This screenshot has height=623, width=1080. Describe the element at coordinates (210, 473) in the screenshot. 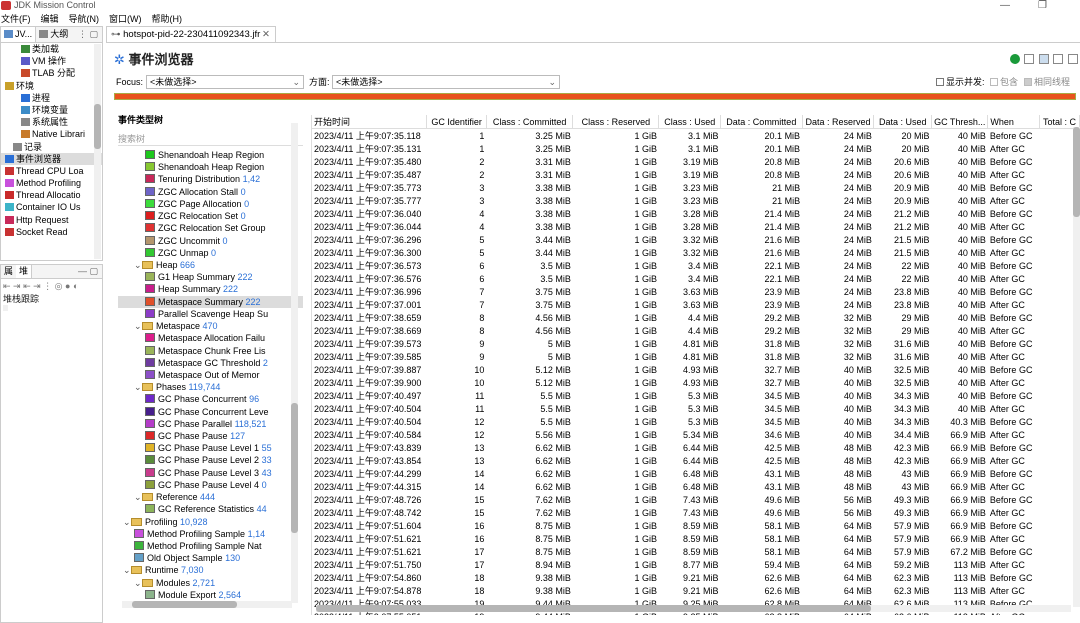

I see `tree-item: GC Phase Pause Level 3 43` at that location.